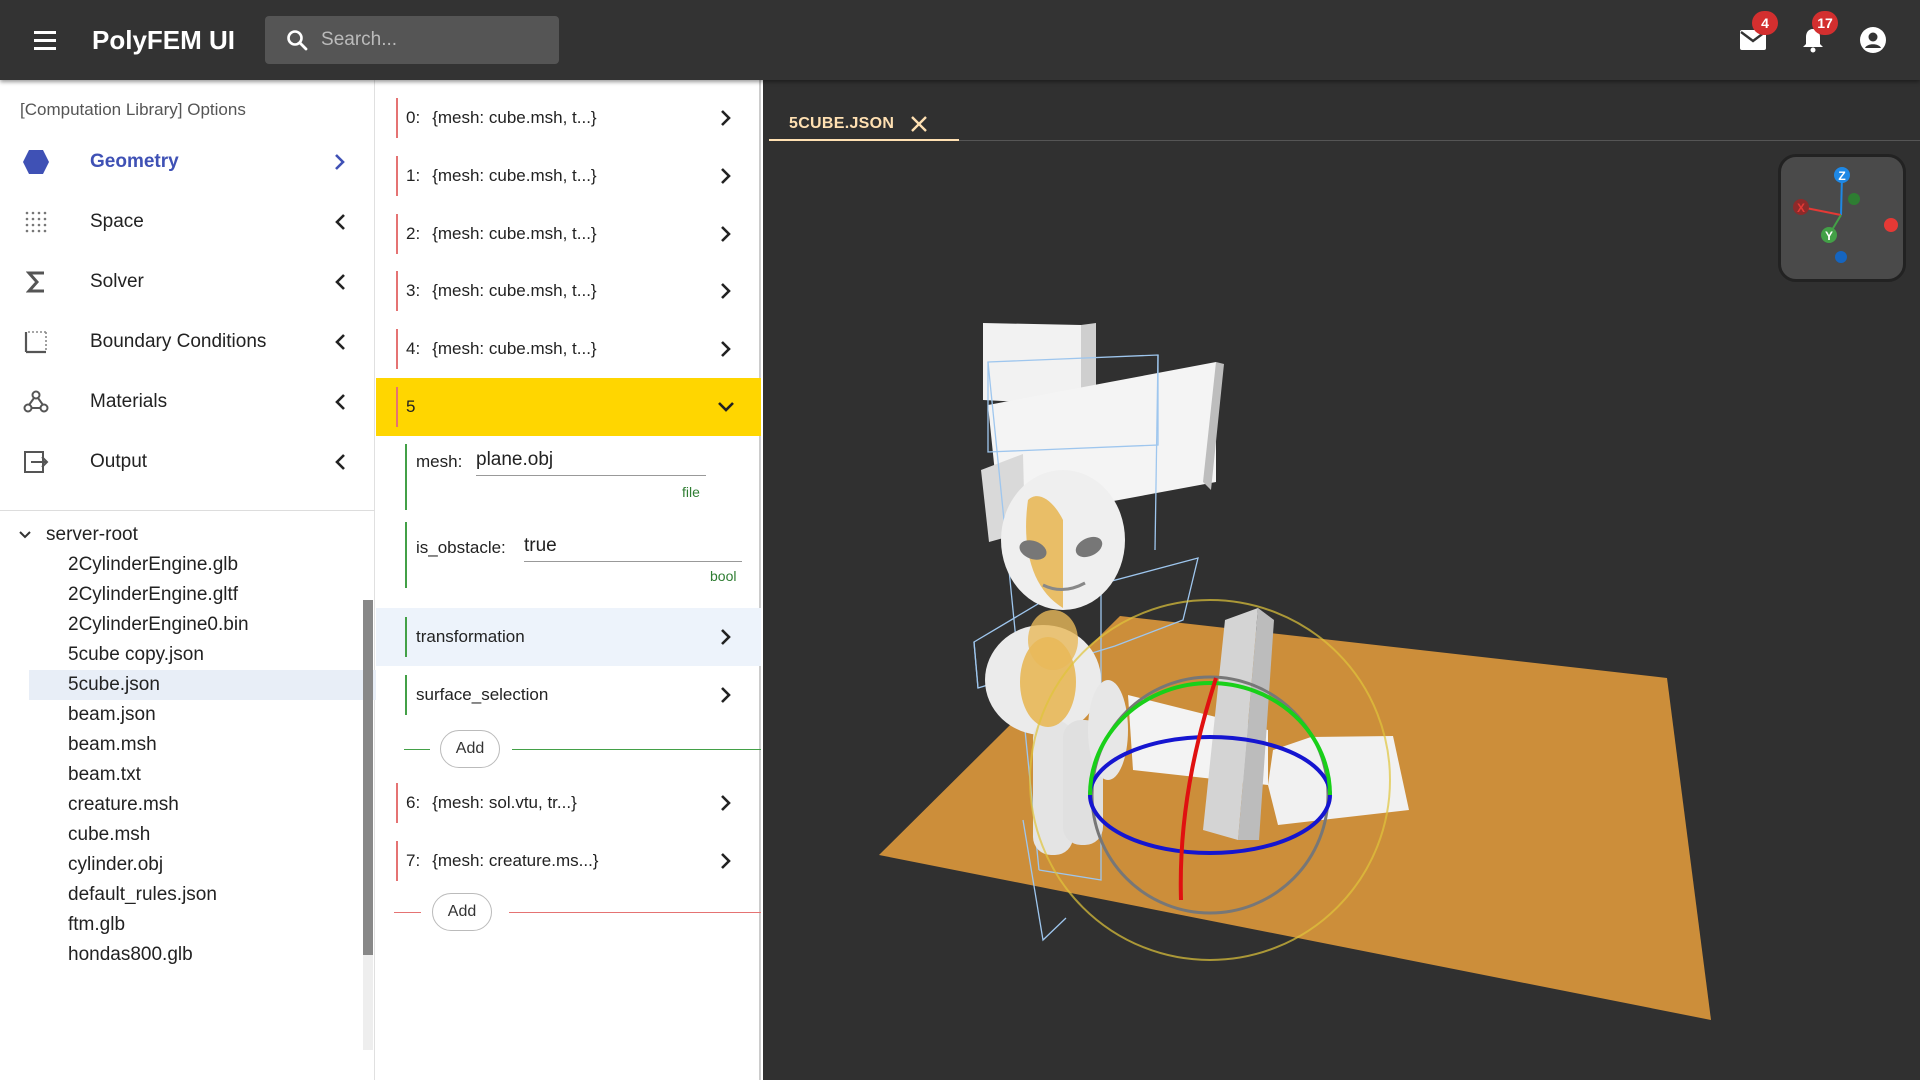 This screenshot has height=1080, width=1920. I want to click on mail-button: 4, so click(1758, 33).